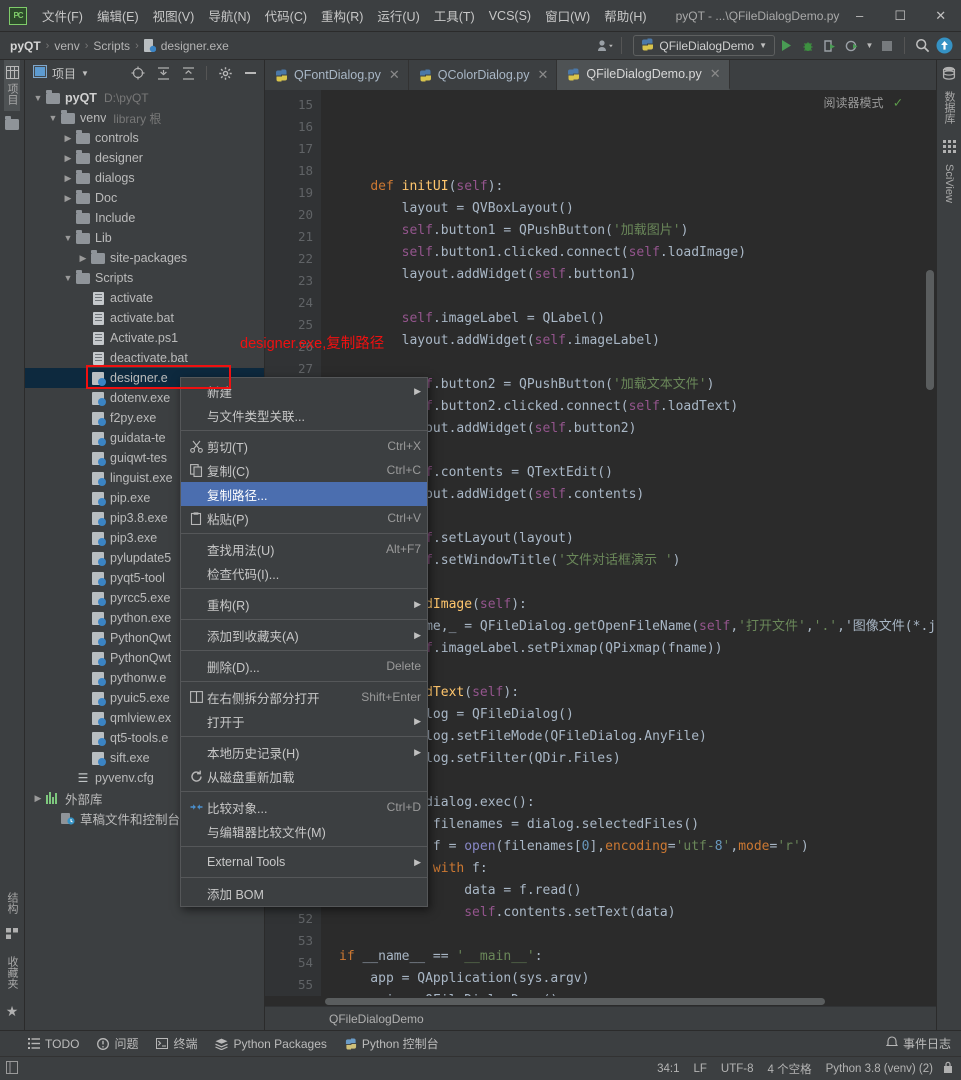 The height and width of the screenshot is (1080, 961). What do you see at coordinates (668, 1069) in the screenshot?
I see `caret-position: 34:1` at bounding box center [668, 1069].